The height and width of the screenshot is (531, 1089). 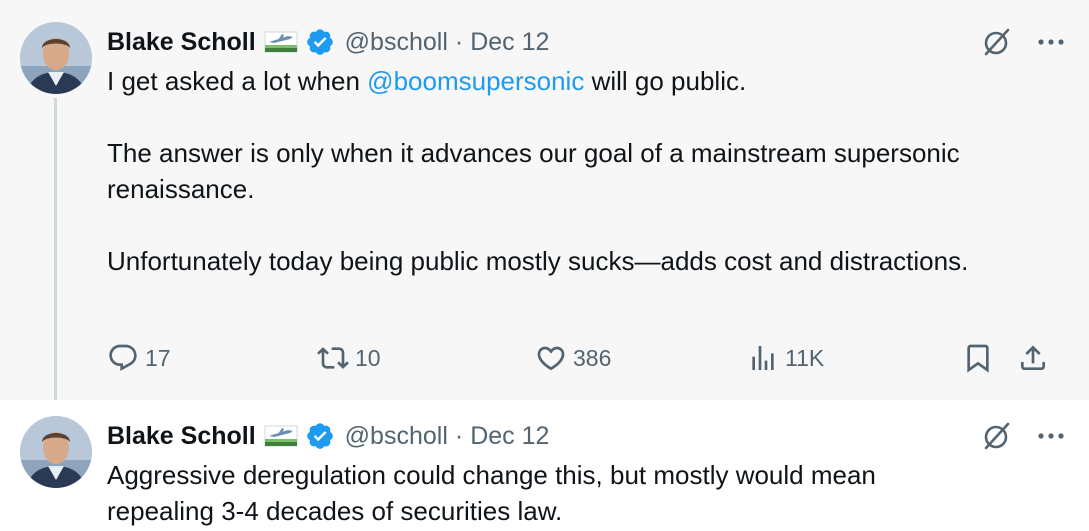 I want to click on repost-count: 10, so click(x=368, y=357).